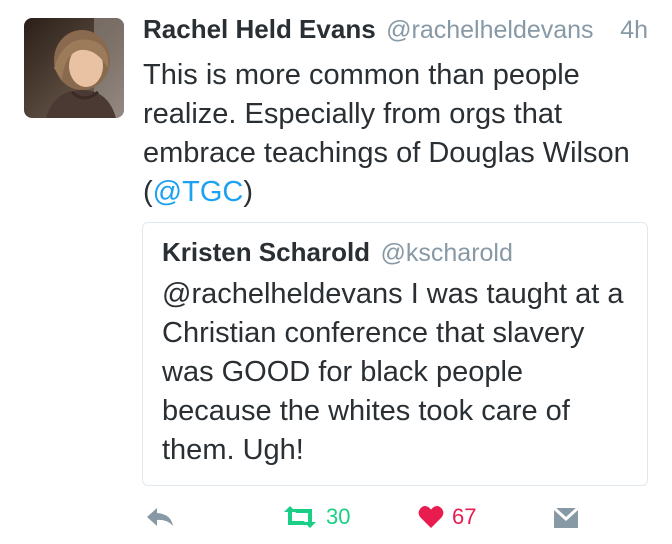 The height and width of the screenshot is (544, 672). Describe the element at coordinates (431, 517) in the screenshot. I see `heart-icon` at that location.